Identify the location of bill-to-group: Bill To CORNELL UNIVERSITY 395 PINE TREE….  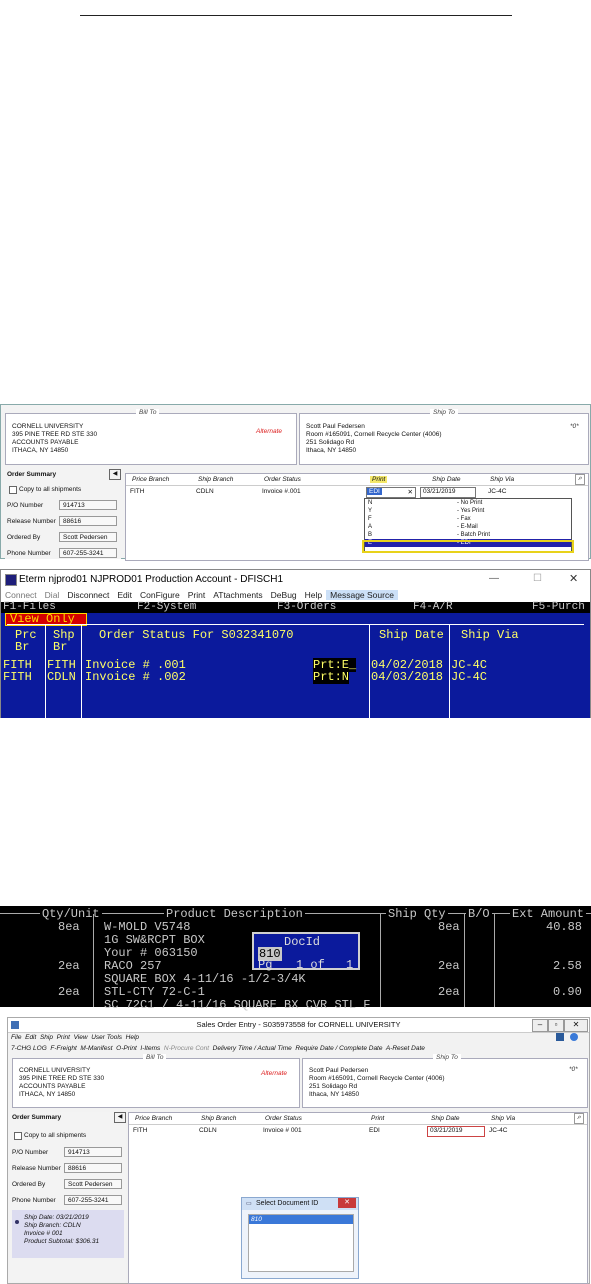
(156, 1081).